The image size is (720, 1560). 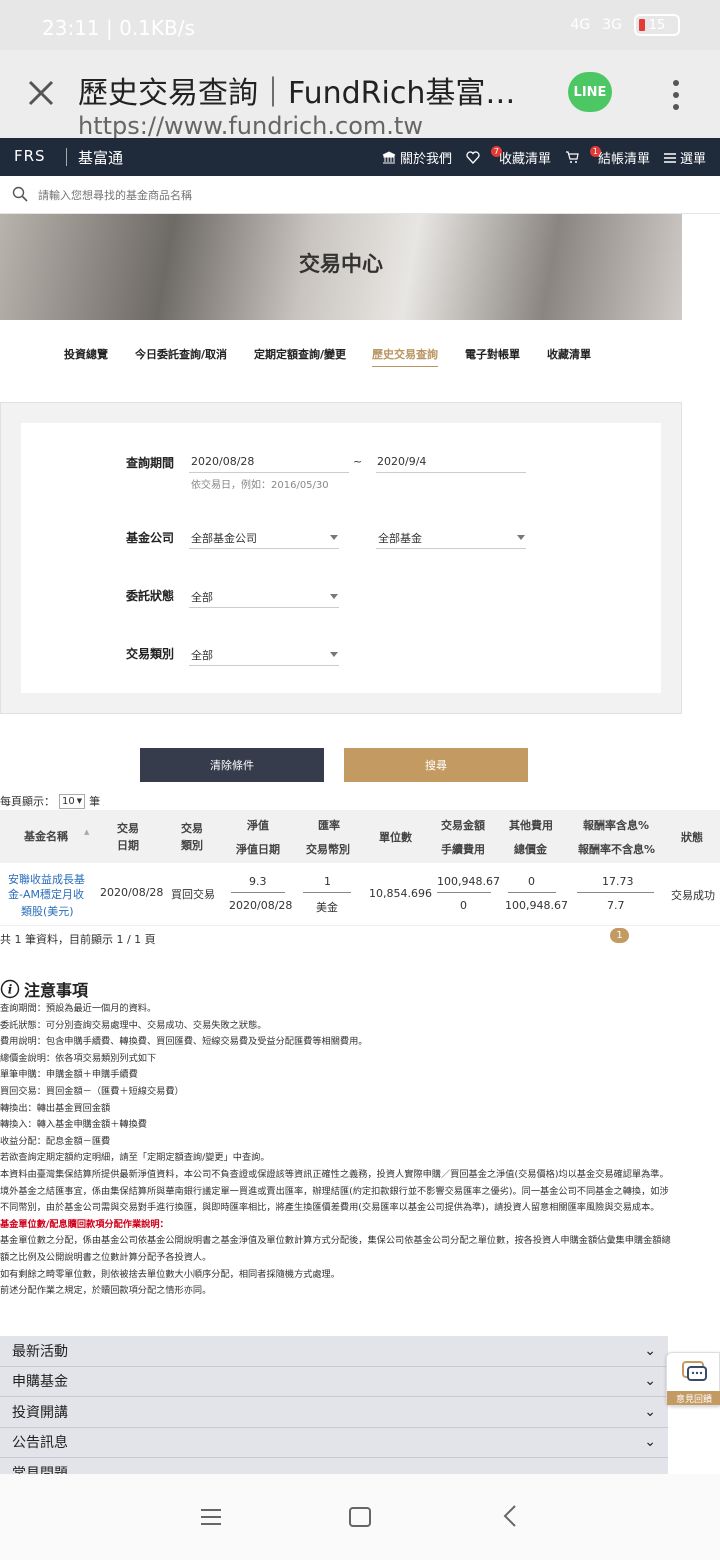 What do you see at coordinates (72, 801) in the screenshot?
I see `page-size-select: 10 ▼` at bounding box center [72, 801].